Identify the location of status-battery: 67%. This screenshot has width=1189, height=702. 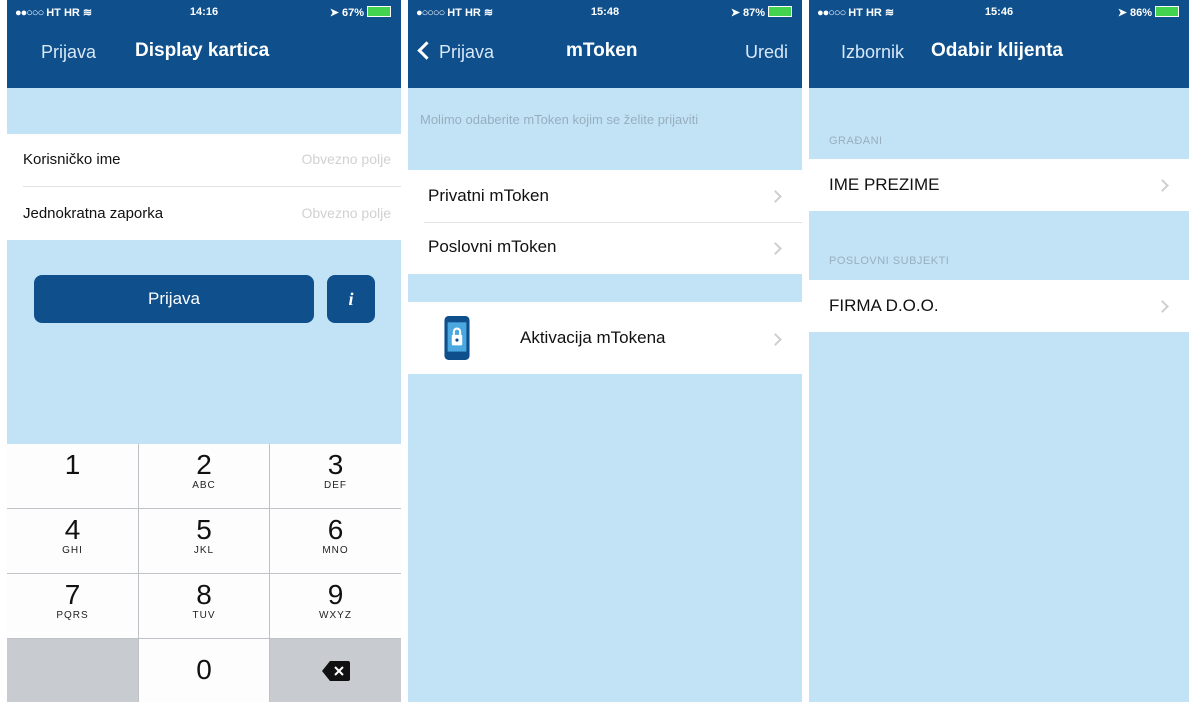
(352, 13).